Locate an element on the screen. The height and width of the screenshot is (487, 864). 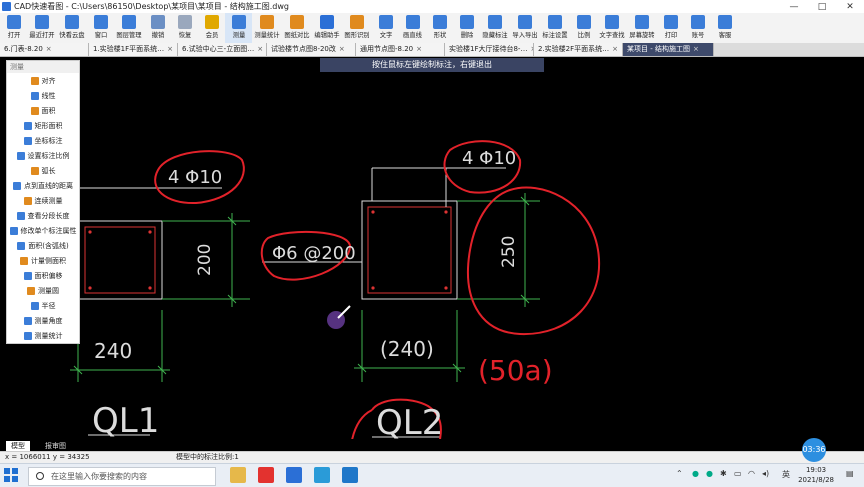
document-tab: 实验楼1F大厅接待台8-…× is located at coordinates (489, 49).